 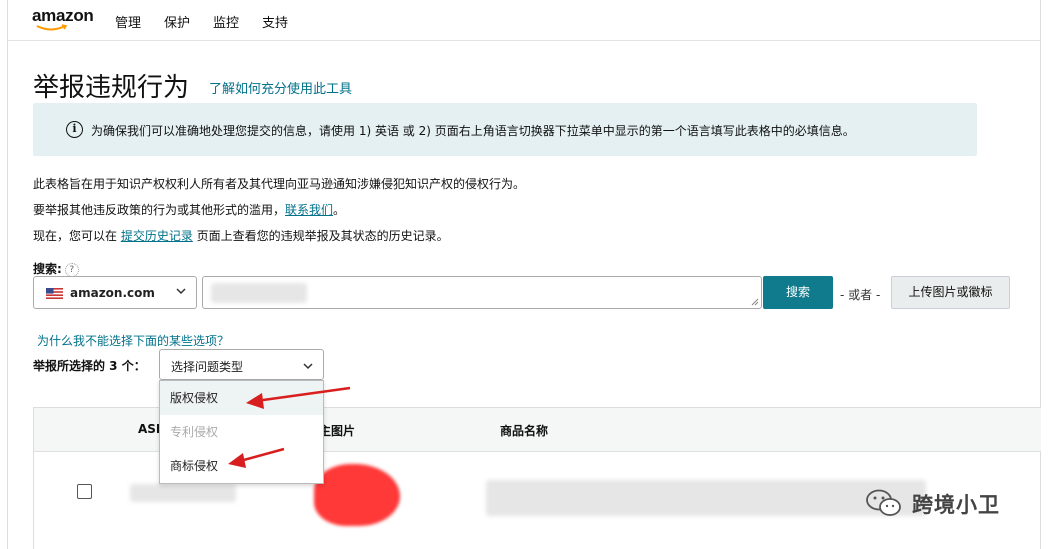 I want to click on page-title: 举报违规行为, so click(x=111, y=88).